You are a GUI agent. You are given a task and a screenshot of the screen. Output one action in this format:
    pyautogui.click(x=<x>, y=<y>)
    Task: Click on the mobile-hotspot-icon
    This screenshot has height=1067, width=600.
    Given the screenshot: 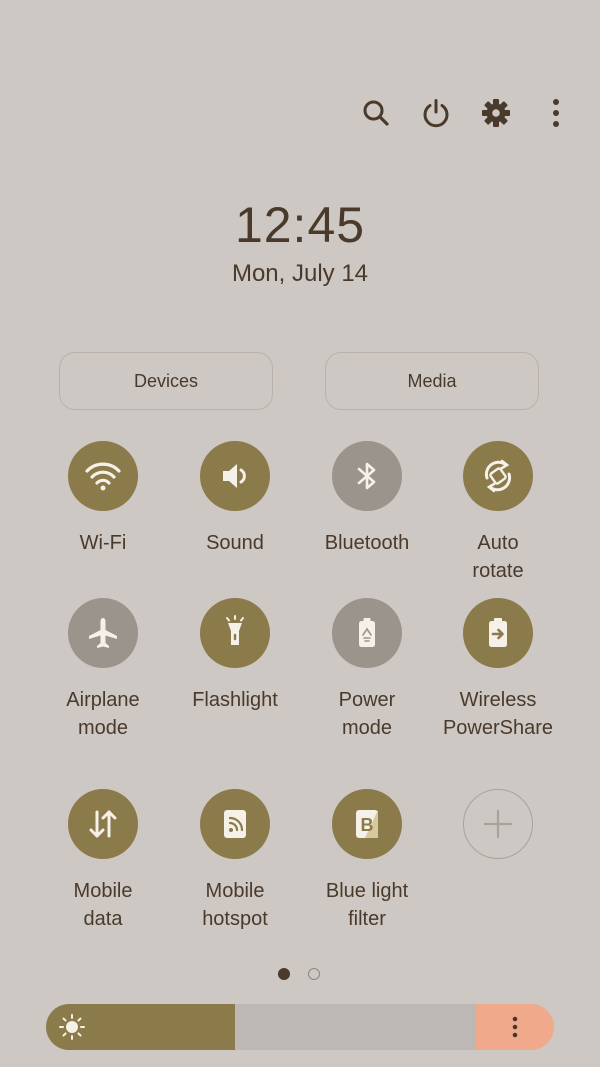 What is the action you would take?
    pyautogui.click(x=235, y=824)
    